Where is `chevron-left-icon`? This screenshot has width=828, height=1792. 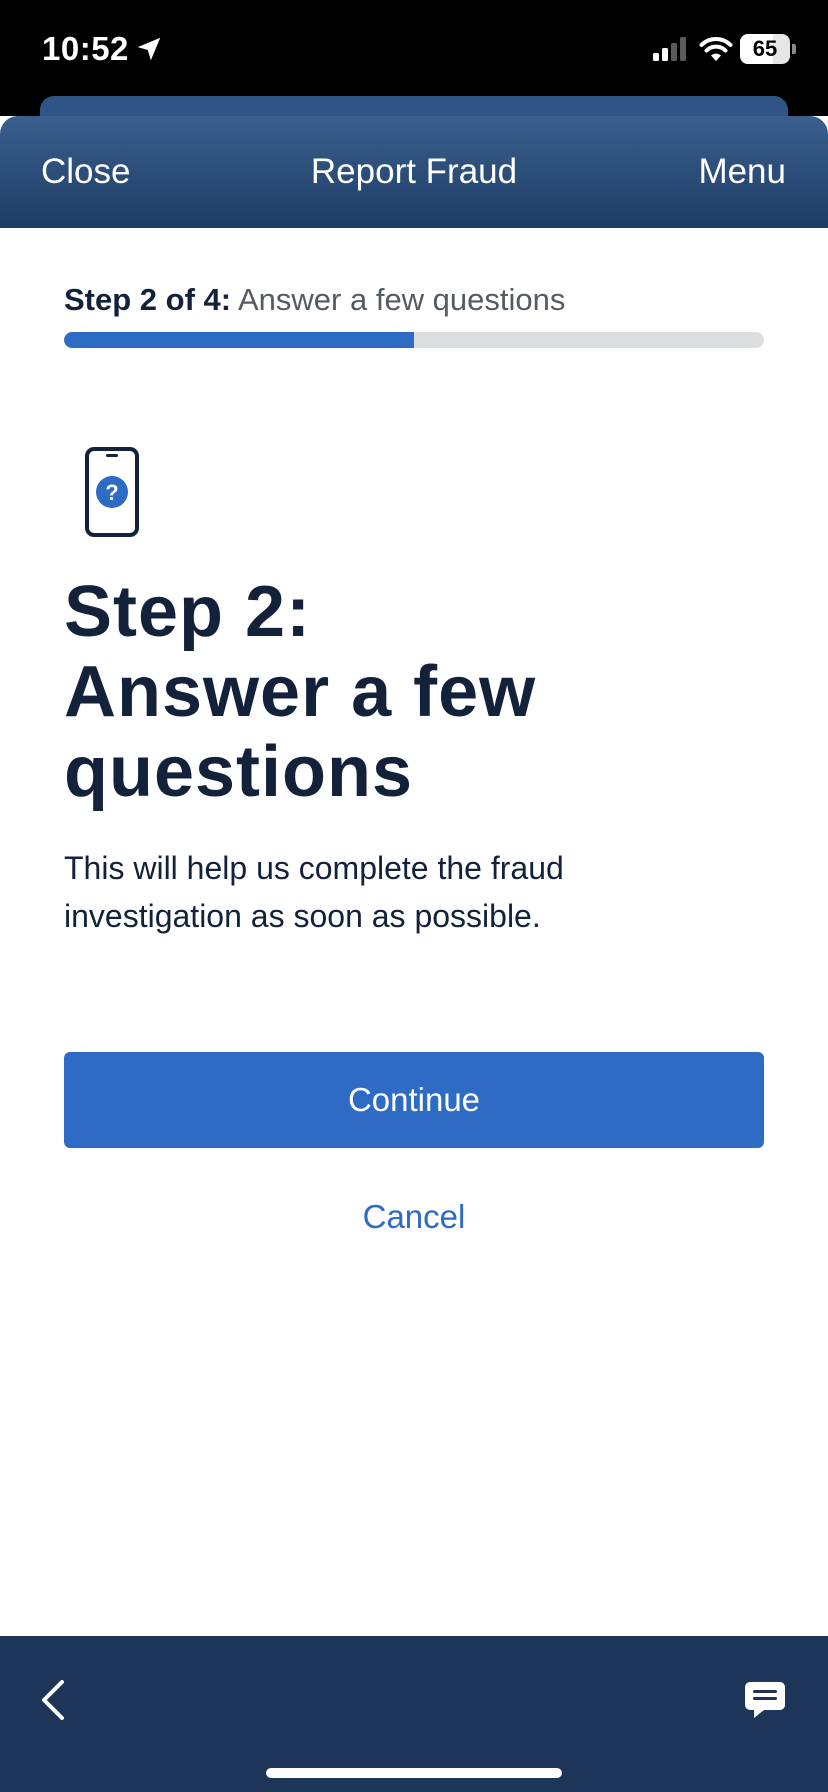
chevron-left-icon is located at coordinates (53, 1700).